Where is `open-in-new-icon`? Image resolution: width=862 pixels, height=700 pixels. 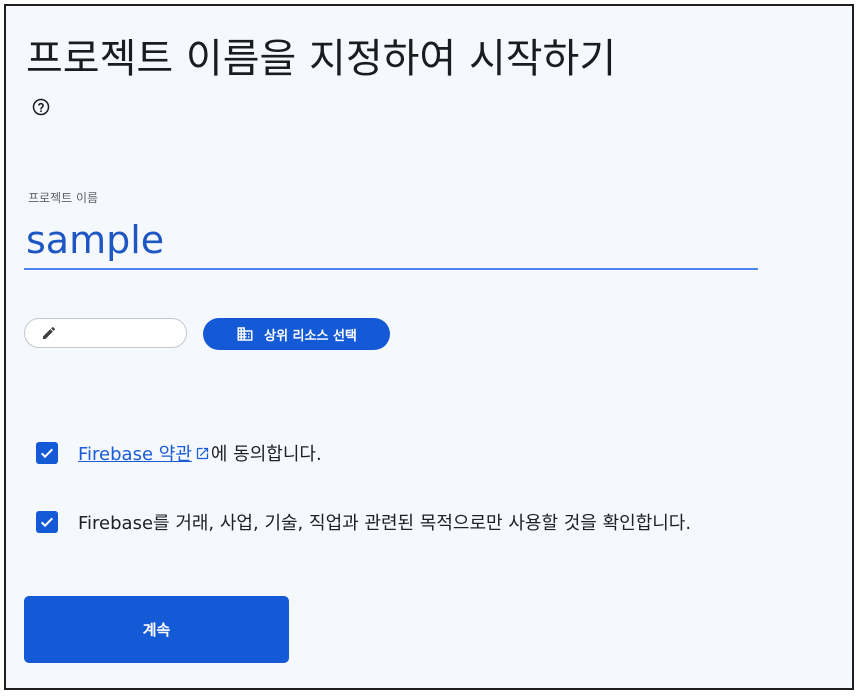
open-in-new-icon is located at coordinates (202, 453).